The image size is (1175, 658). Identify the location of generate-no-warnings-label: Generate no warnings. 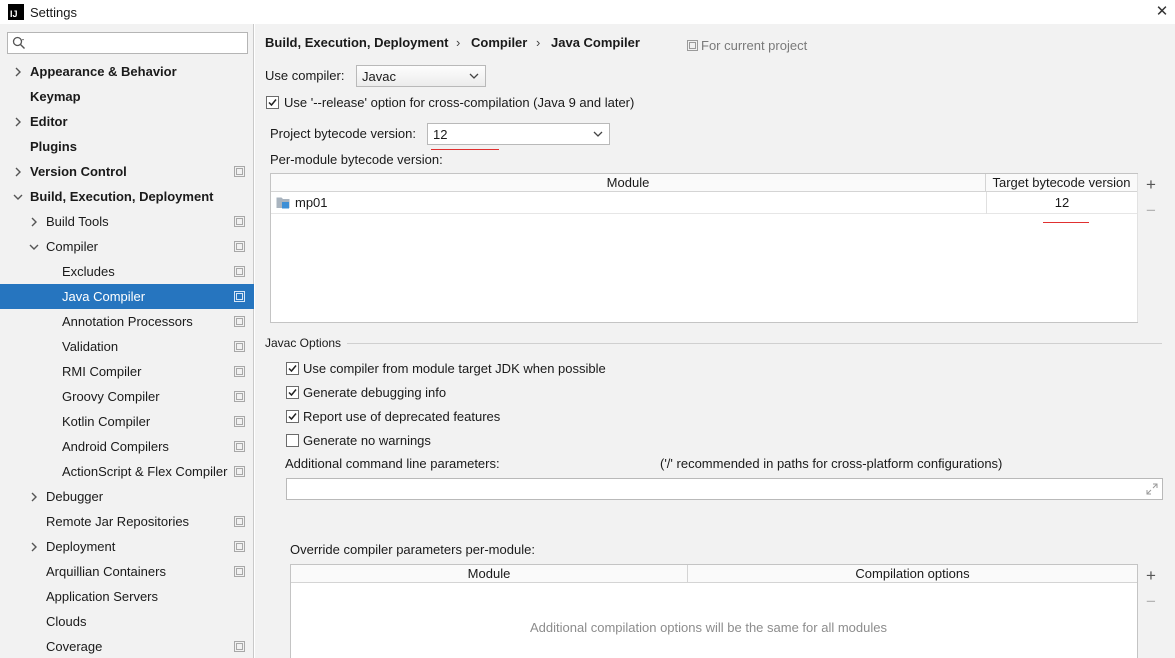
(367, 440).